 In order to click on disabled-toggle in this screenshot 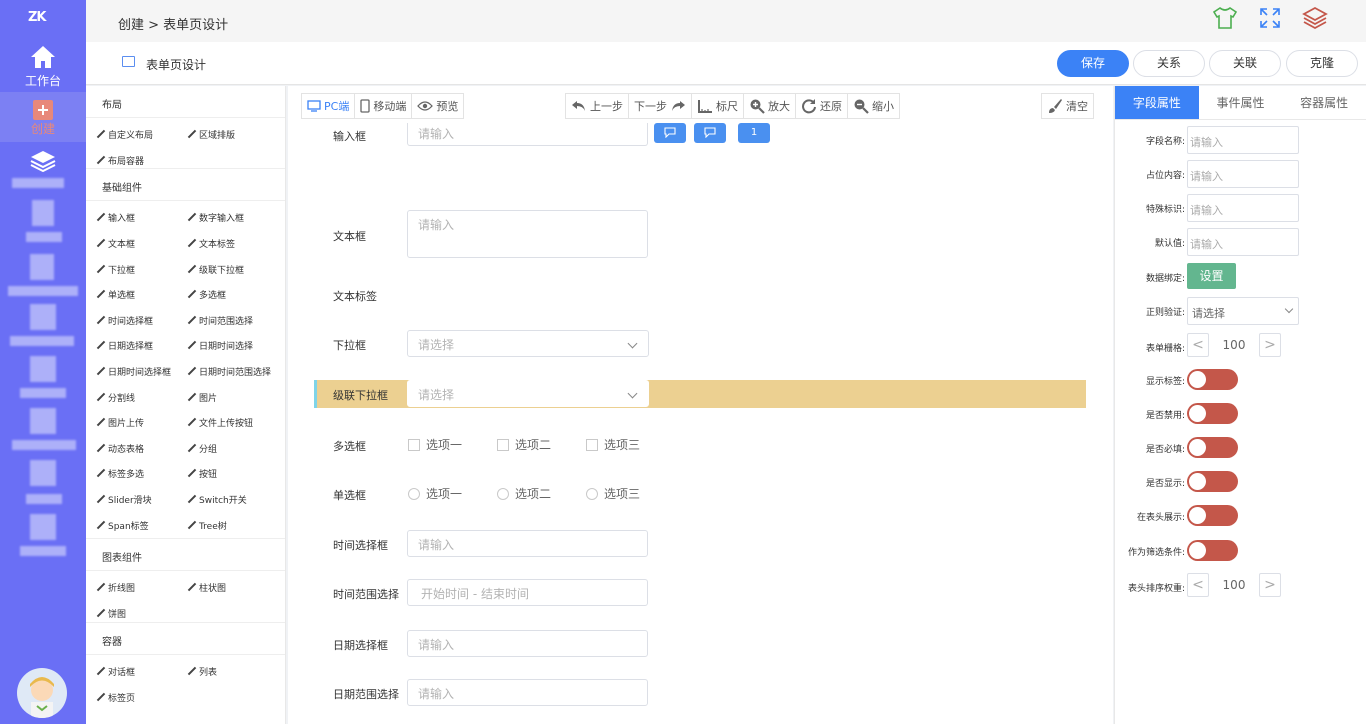, I will do `click(1212, 413)`.